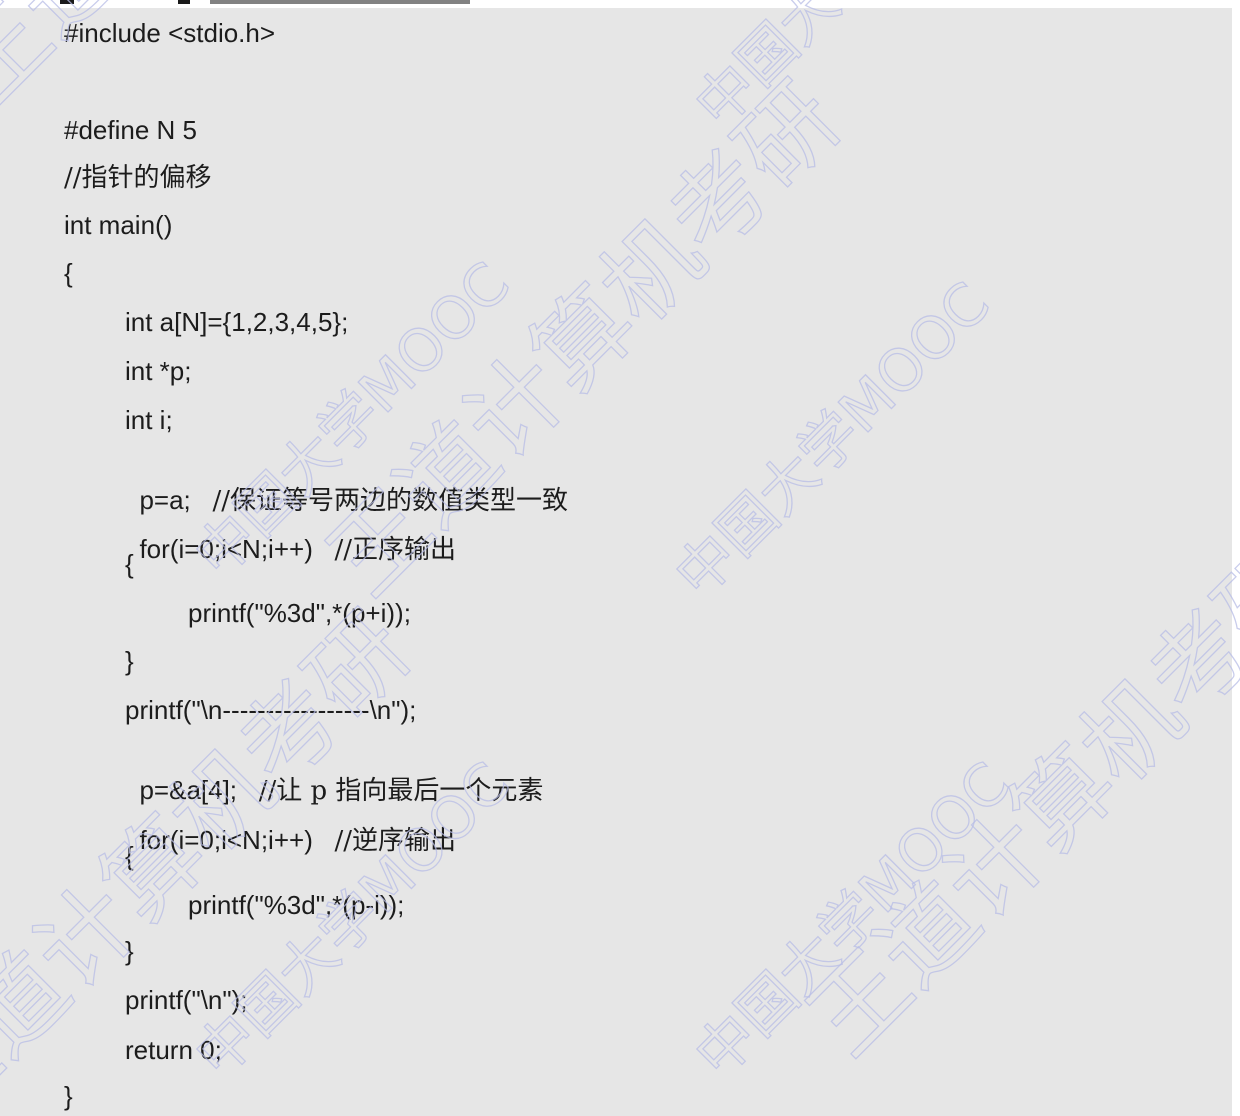  Describe the element at coordinates (118, 225) in the screenshot. I see `code-line-main: int main()` at that location.